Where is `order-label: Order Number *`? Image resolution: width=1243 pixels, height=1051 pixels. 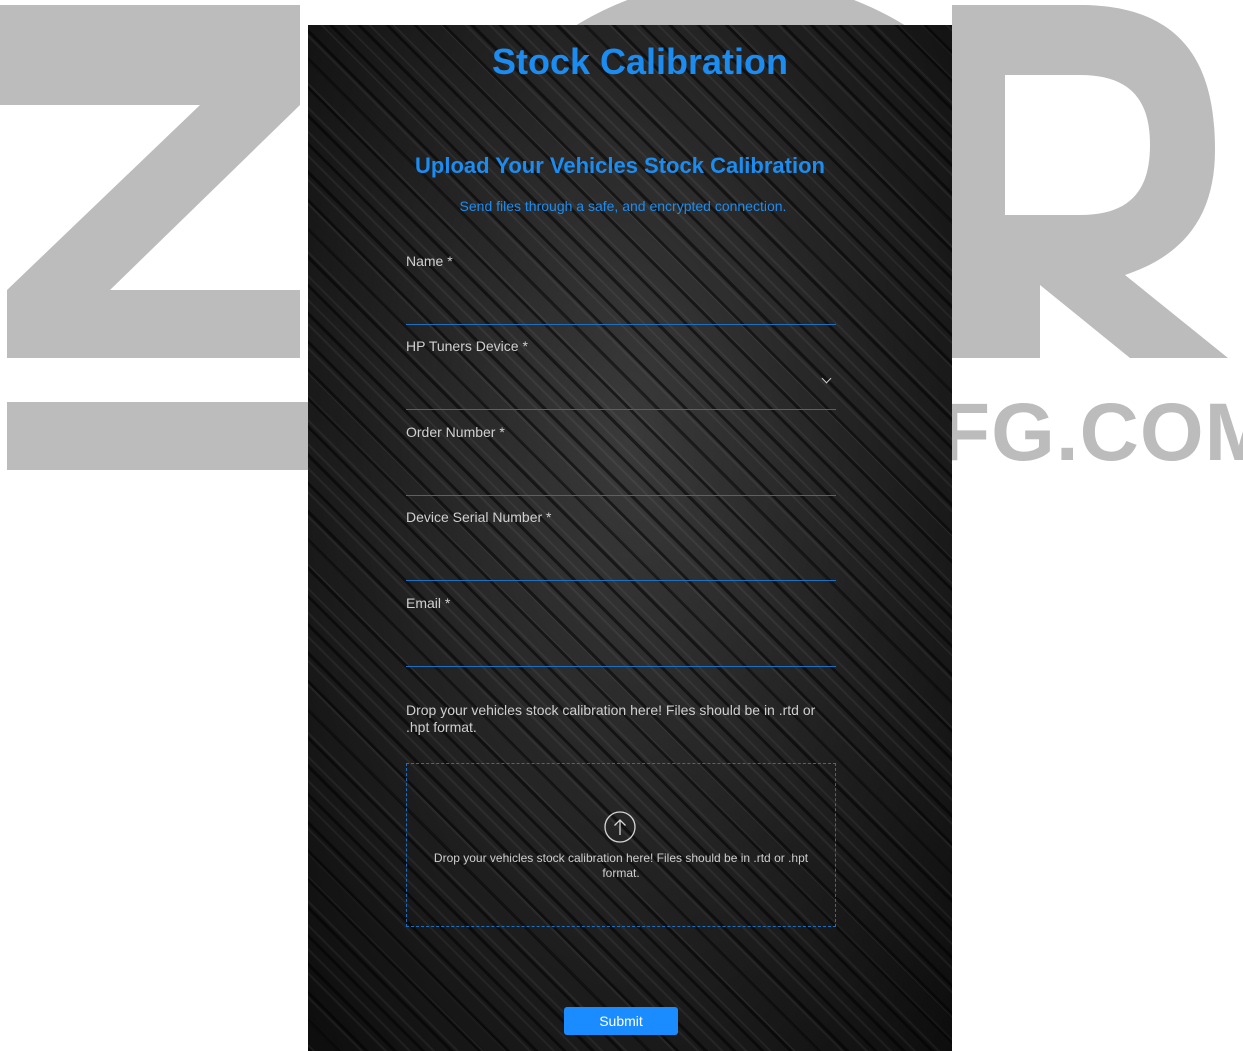 order-label: Order Number * is located at coordinates (455, 432).